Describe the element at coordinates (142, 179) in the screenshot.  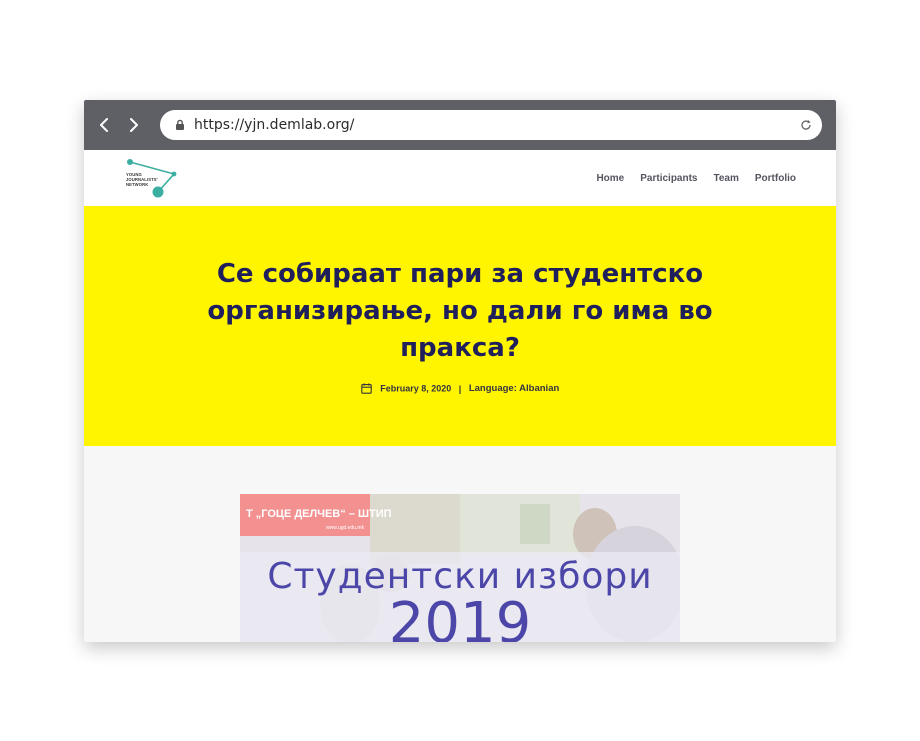
I see `logo-text: YOUNG JOURNALISTS' NETWORK` at that location.